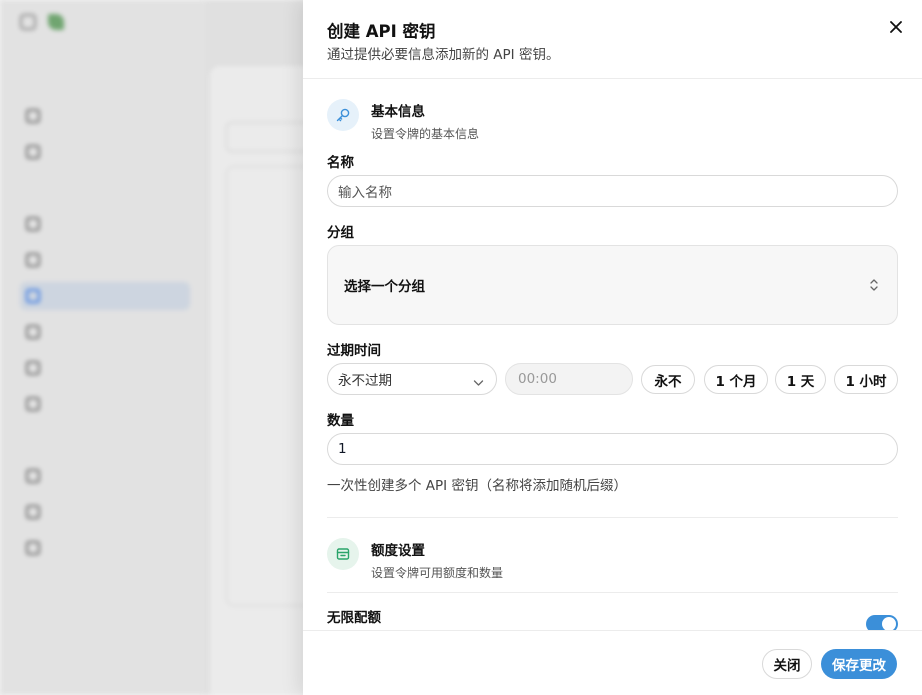  Describe the element at coordinates (612, 662) in the screenshot. I see `sheet-footer: 关闭 保存更改` at that location.